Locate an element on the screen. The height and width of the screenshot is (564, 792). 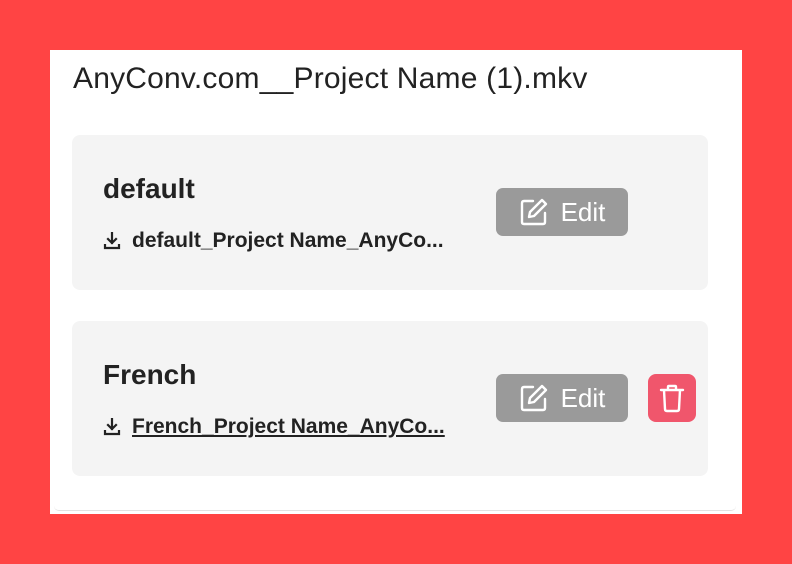
delete-button is located at coordinates (672, 398).